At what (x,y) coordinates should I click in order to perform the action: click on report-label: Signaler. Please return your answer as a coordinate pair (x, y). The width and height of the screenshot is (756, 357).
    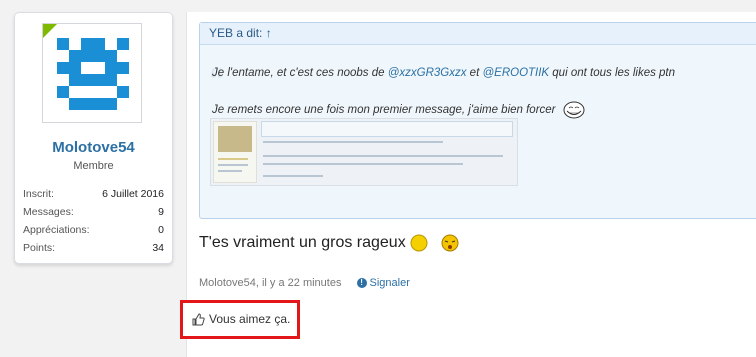
    Looking at the image, I should click on (389, 283).